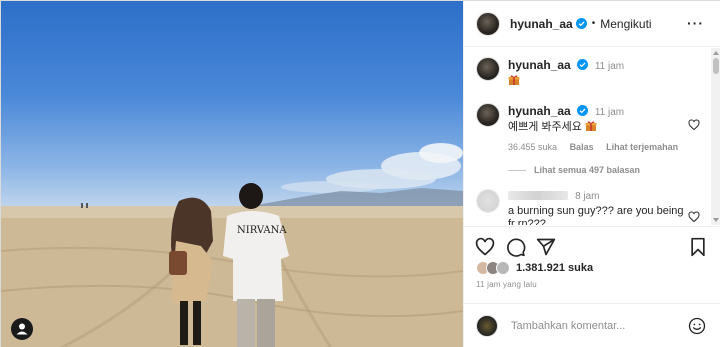  What do you see at coordinates (539, 111) in the screenshot?
I see `comment-username: hyunah_aa` at bounding box center [539, 111].